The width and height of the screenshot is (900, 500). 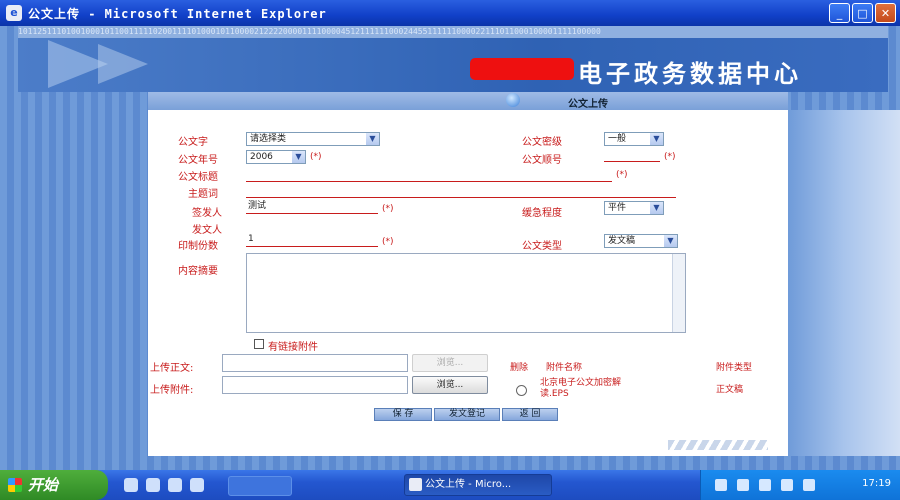 I want to click on tray-network-icon, so click(x=721, y=485).